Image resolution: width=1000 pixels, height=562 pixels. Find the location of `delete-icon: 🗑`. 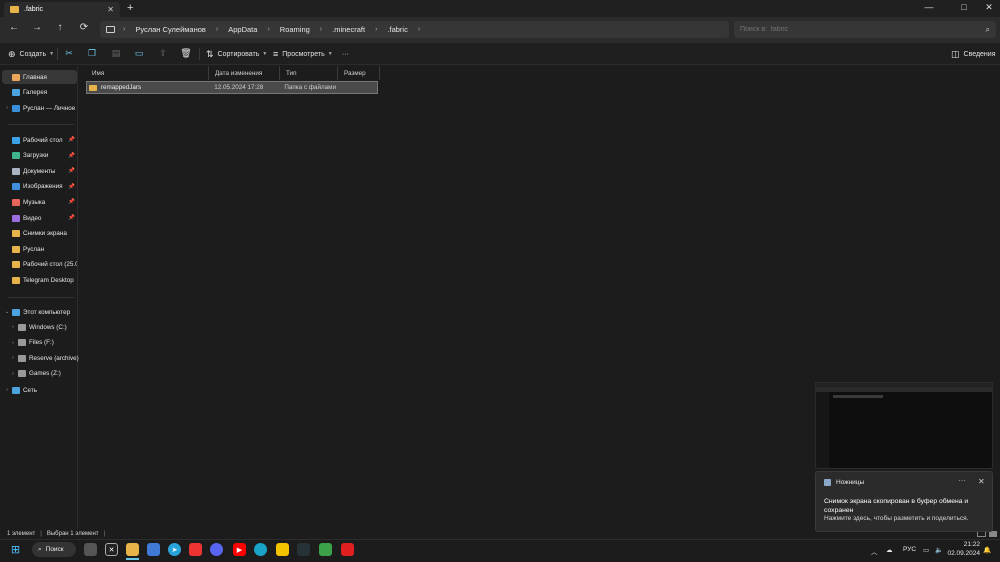

delete-icon: 🗑 is located at coordinates (186, 53).